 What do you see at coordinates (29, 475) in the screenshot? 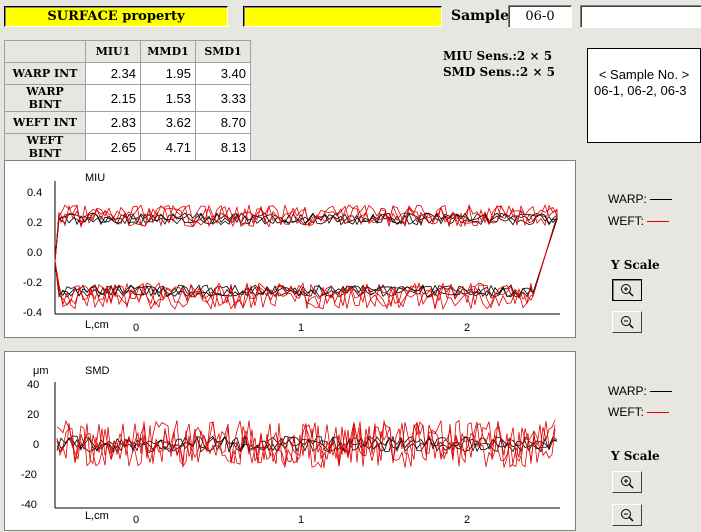
I see `y-tick-label: -20` at bounding box center [29, 475].